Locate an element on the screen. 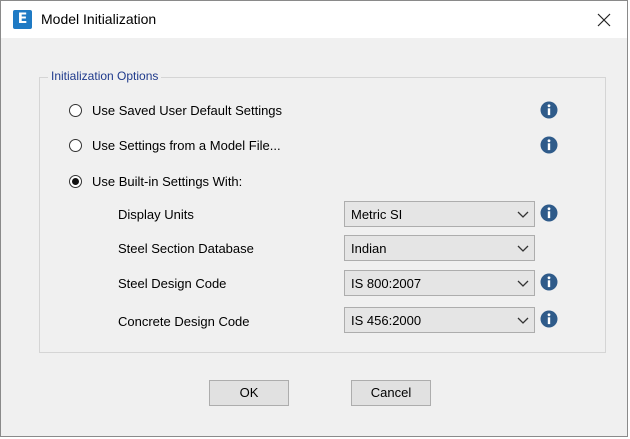 This screenshot has width=630, height=439. concrete-design-code-label: Concrete Design Code is located at coordinates (184, 321).